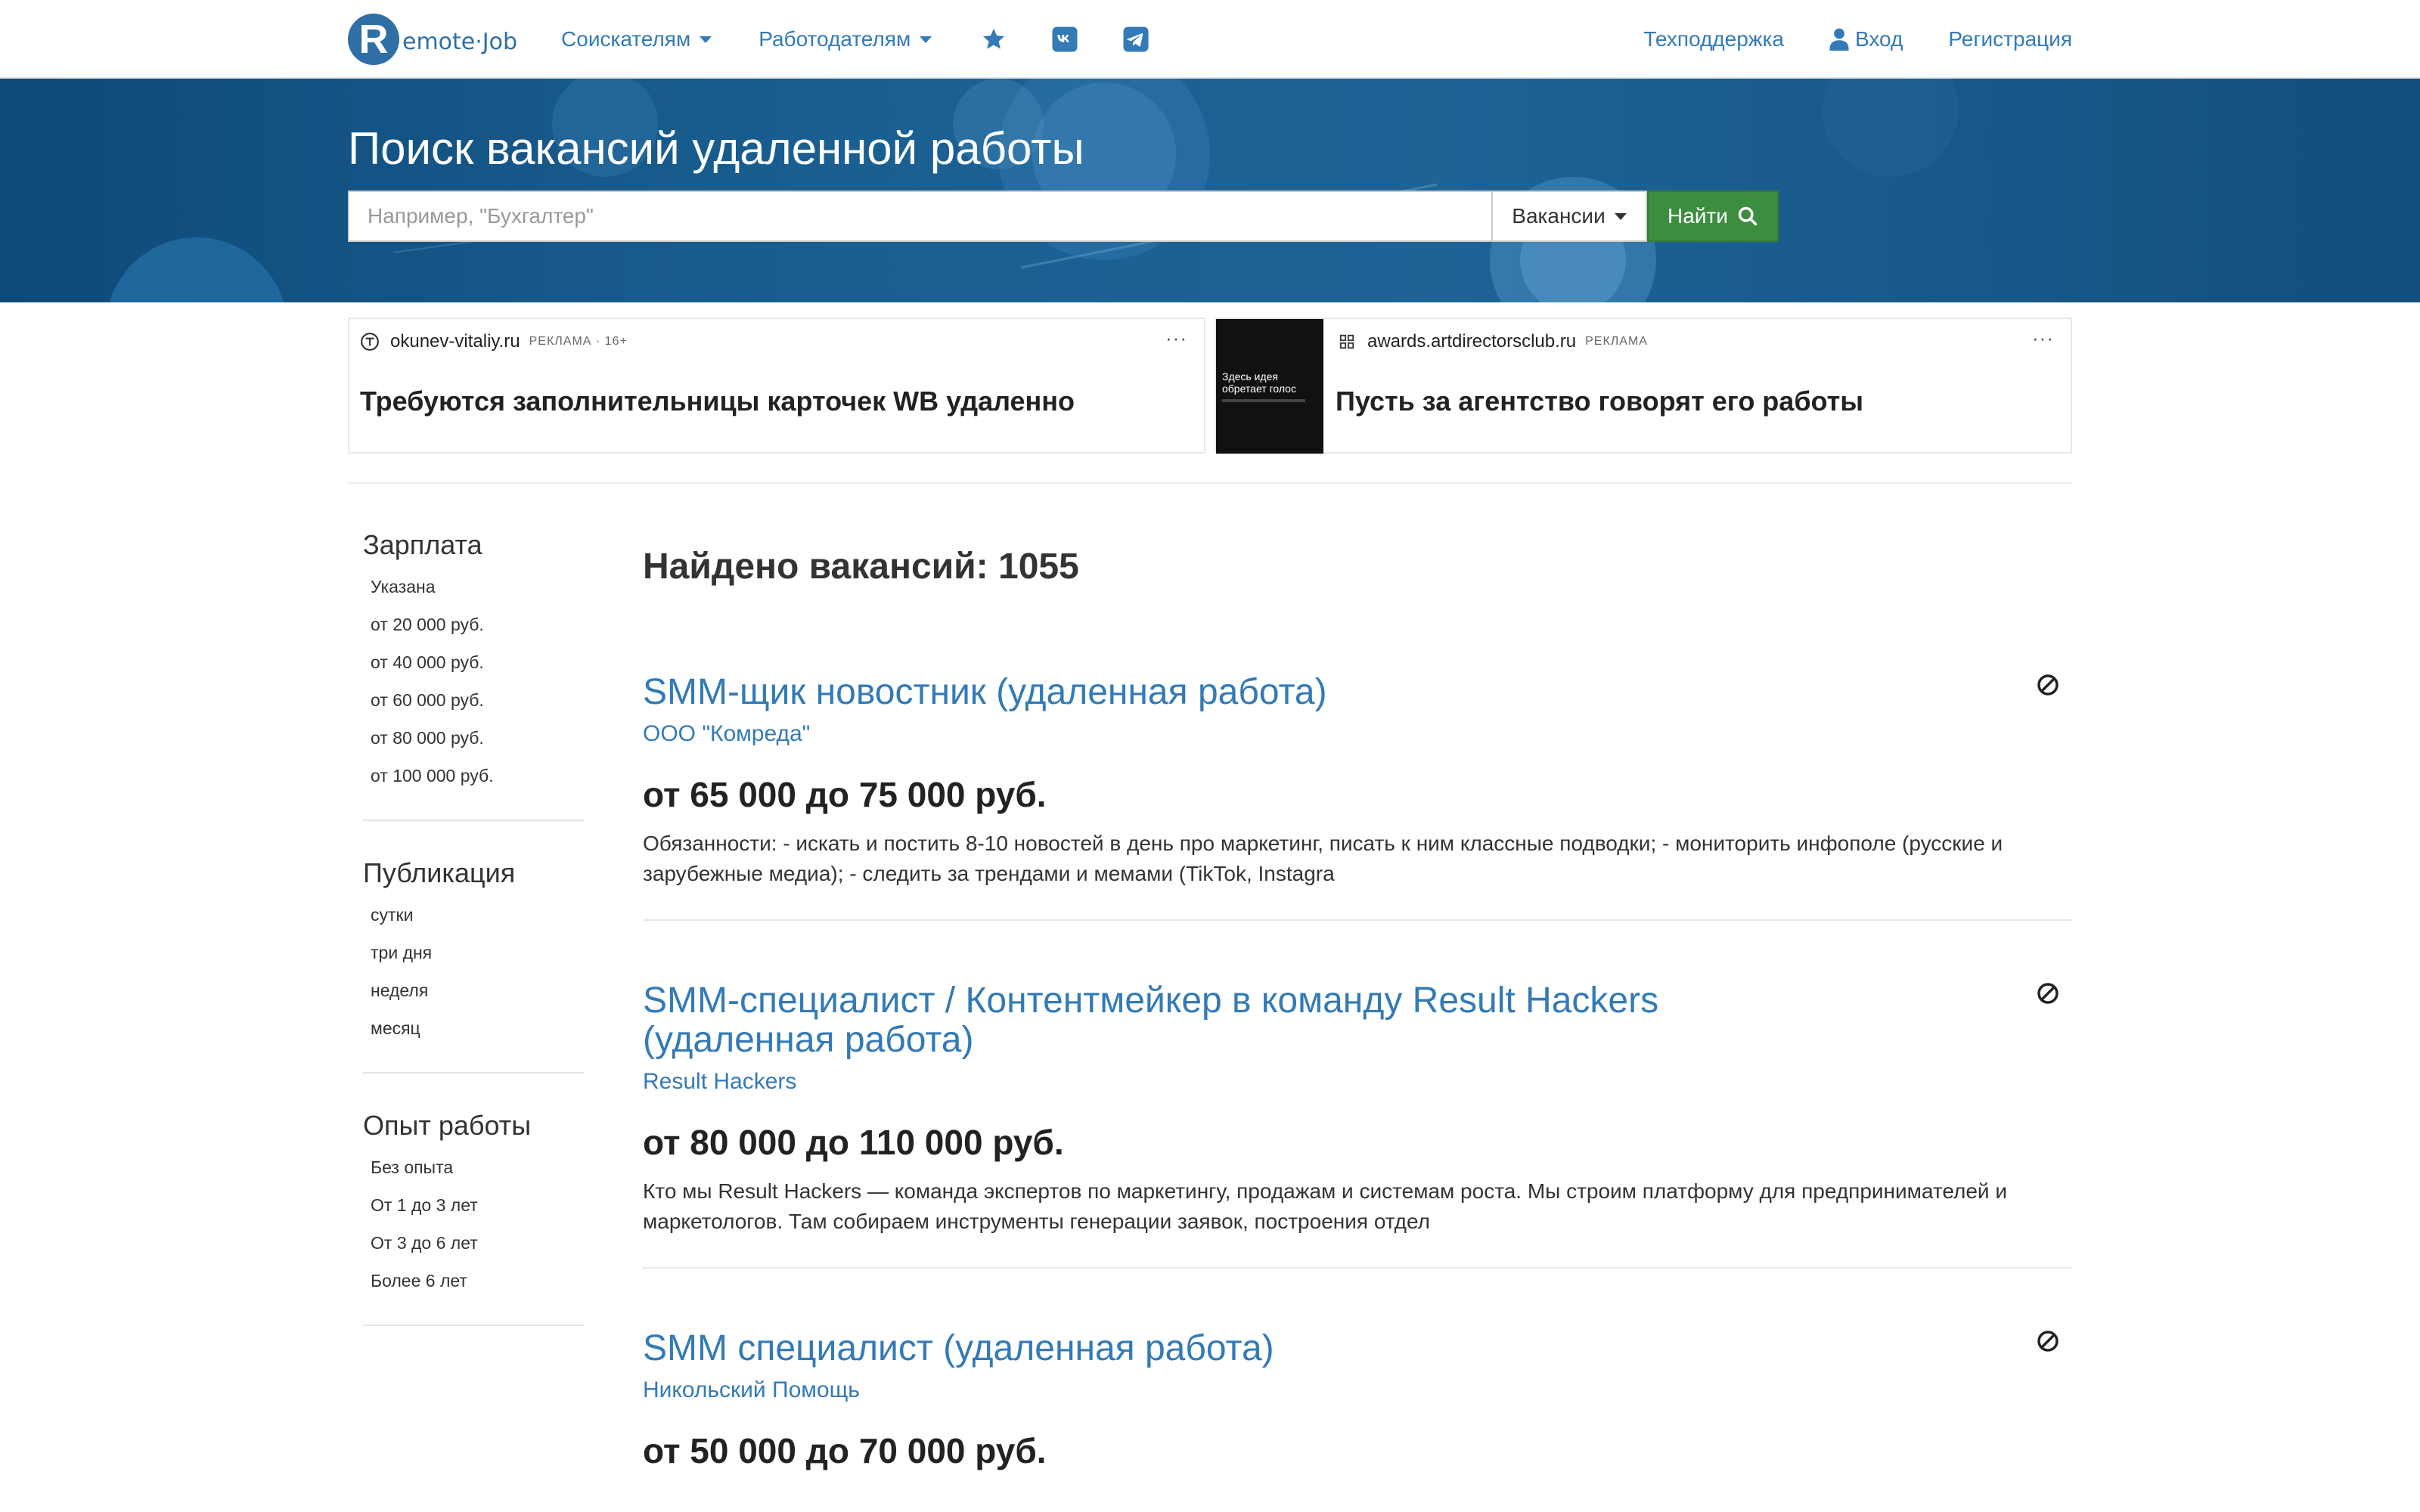 The height and width of the screenshot is (1512, 2420). I want to click on telegram-icon, so click(1136, 39).